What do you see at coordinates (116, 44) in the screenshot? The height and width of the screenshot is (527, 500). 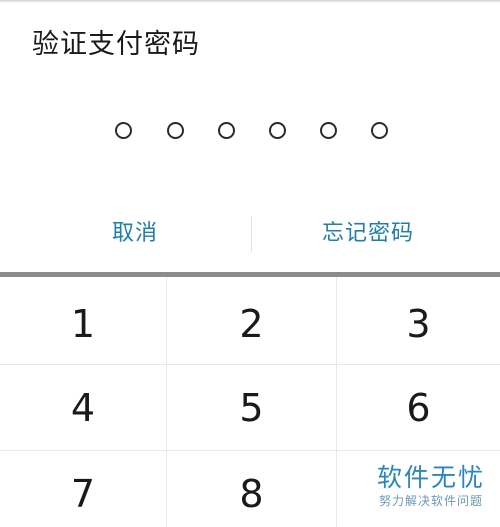 I see `dialog-title: 验证支付密码` at bounding box center [116, 44].